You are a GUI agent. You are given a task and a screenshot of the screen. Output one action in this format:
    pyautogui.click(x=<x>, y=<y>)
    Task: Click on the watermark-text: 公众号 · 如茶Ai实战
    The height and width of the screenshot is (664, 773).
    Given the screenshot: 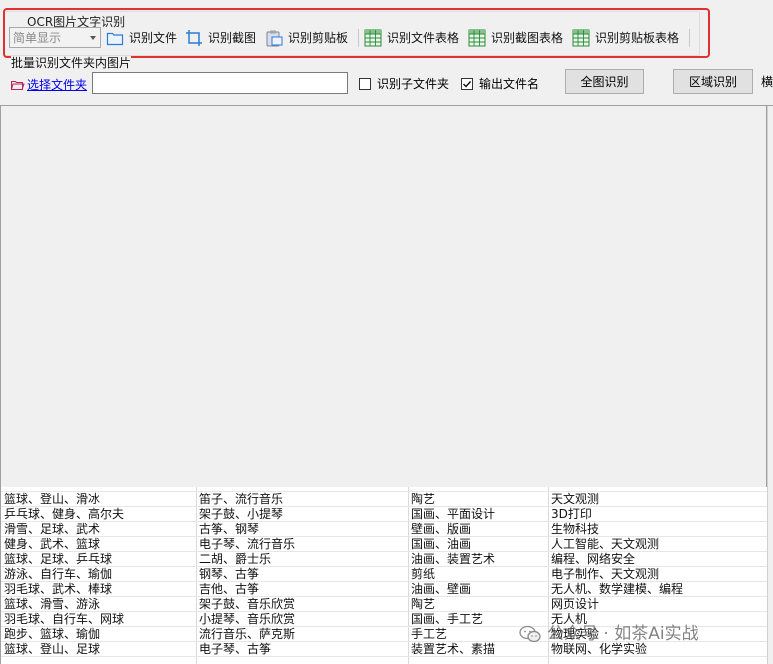 What is the action you would take?
    pyautogui.click(x=623, y=634)
    